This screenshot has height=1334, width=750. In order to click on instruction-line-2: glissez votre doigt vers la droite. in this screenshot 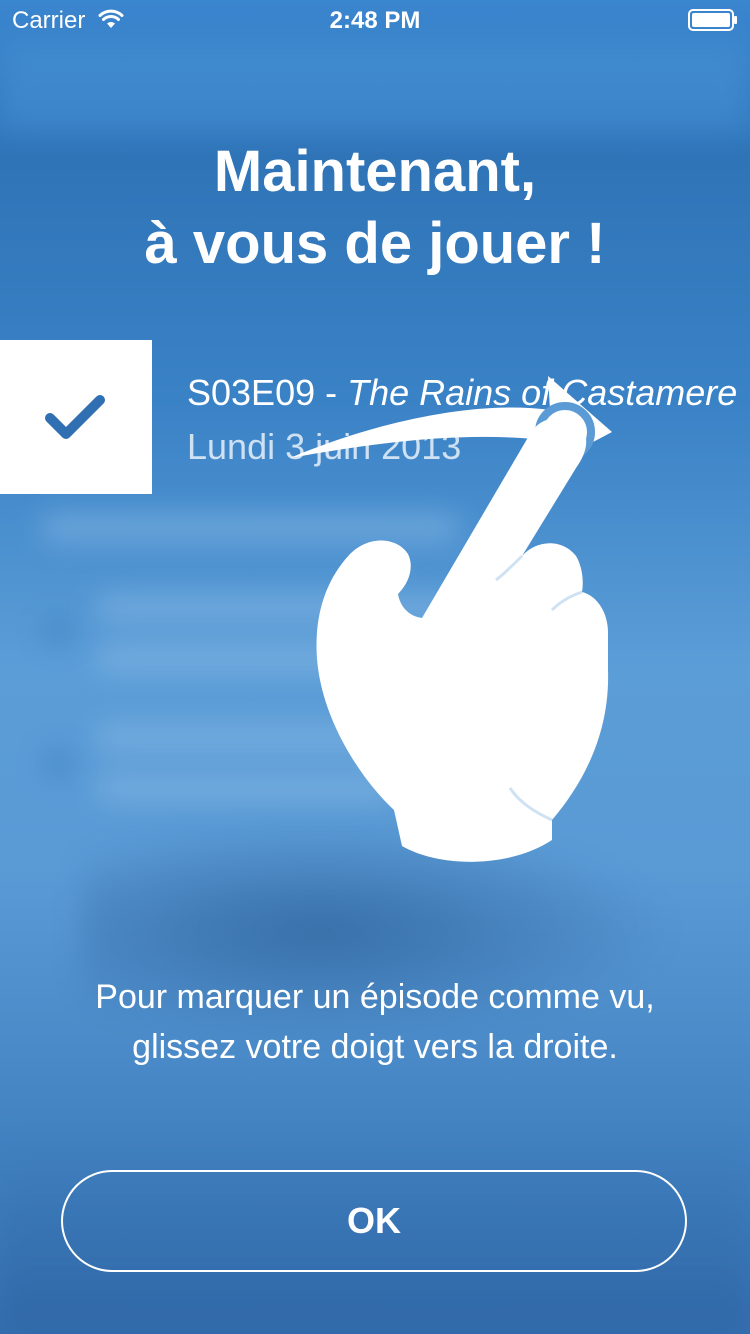, I will do `click(375, 1047)`.